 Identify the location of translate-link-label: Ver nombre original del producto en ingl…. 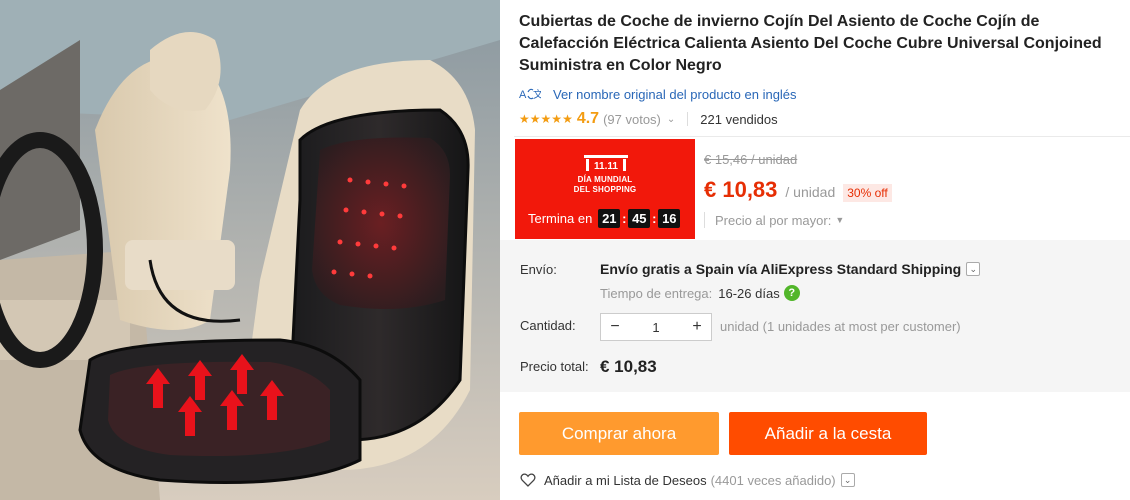
(675, 94).